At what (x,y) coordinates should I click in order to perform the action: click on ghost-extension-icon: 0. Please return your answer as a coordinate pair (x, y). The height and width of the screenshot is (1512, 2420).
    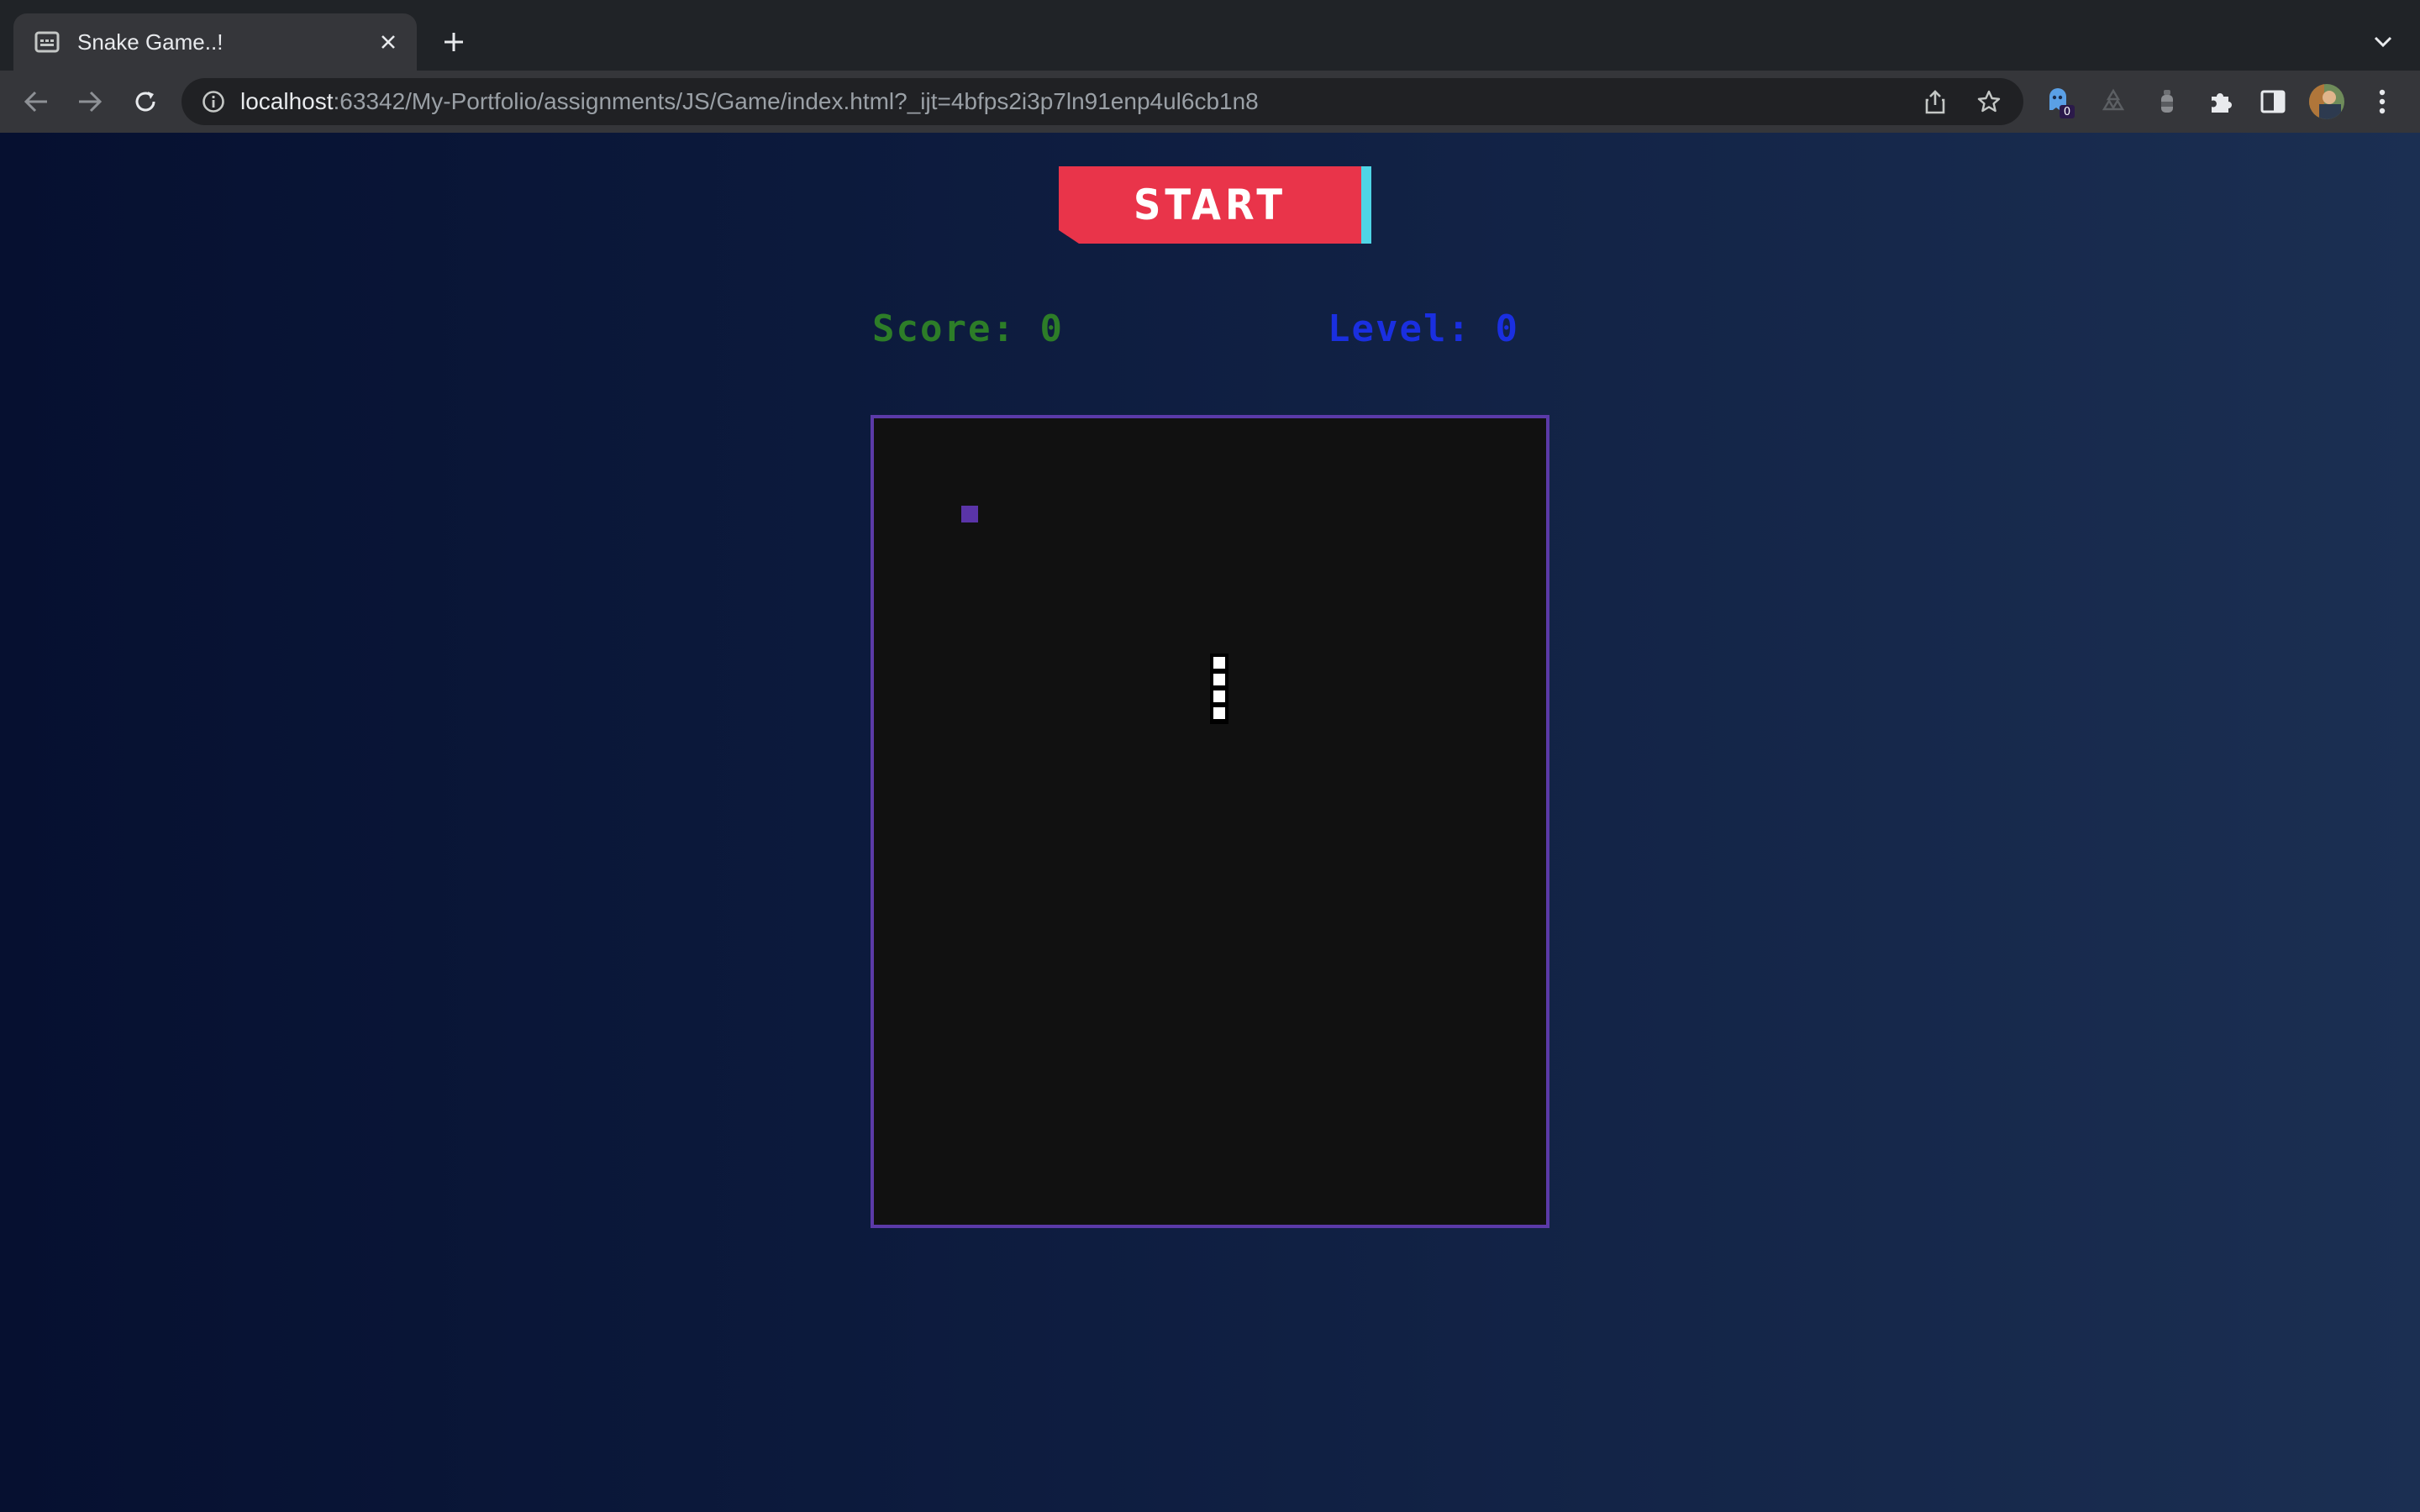
    Looking at the image, I should click on (2059, 101).